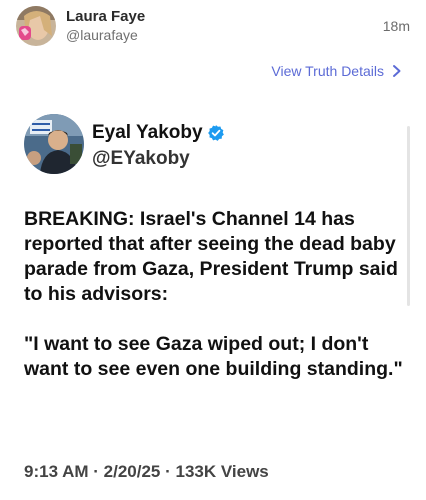 The image size is (426, 500). What do you see at coordinates (396, 26) in the screenshot?
I see `post-timestamp: 18m` at bounding box center [396, 26].